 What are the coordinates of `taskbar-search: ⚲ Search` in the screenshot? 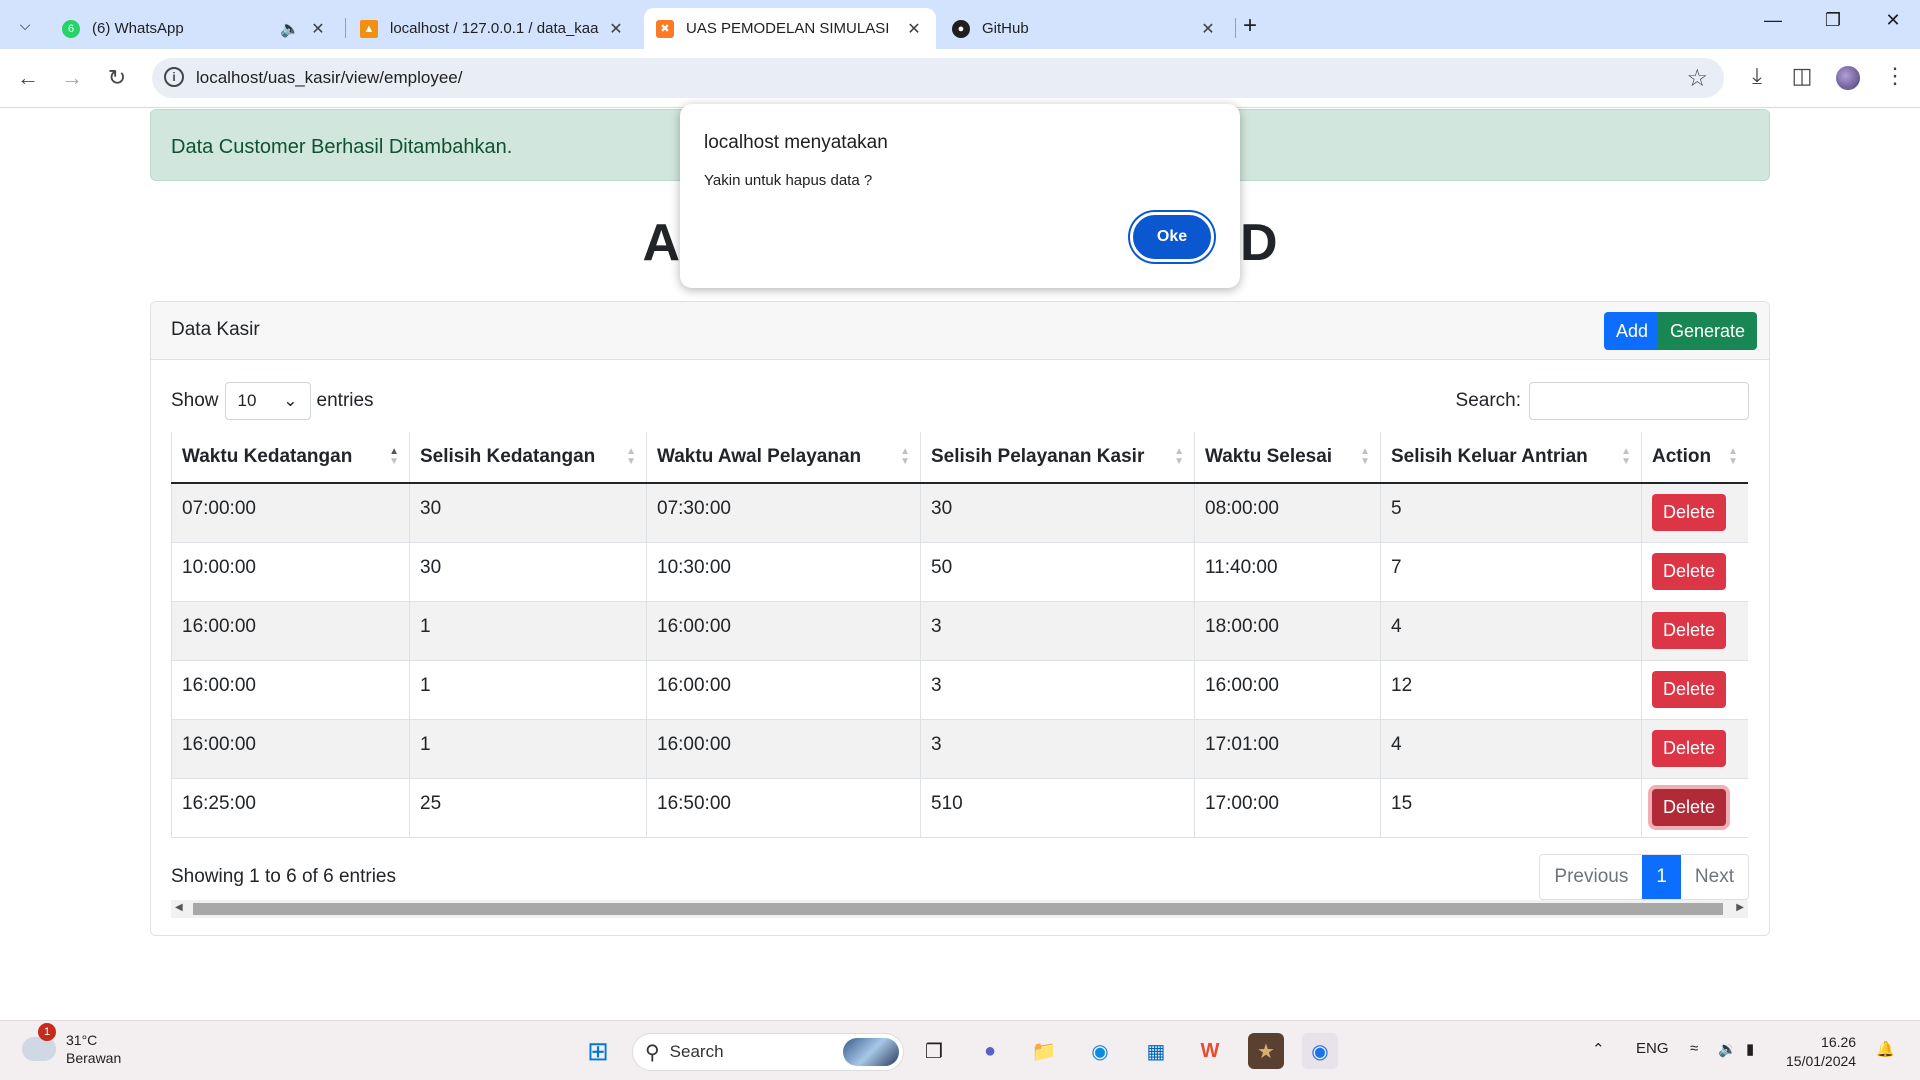 It's located at (768, 1052).